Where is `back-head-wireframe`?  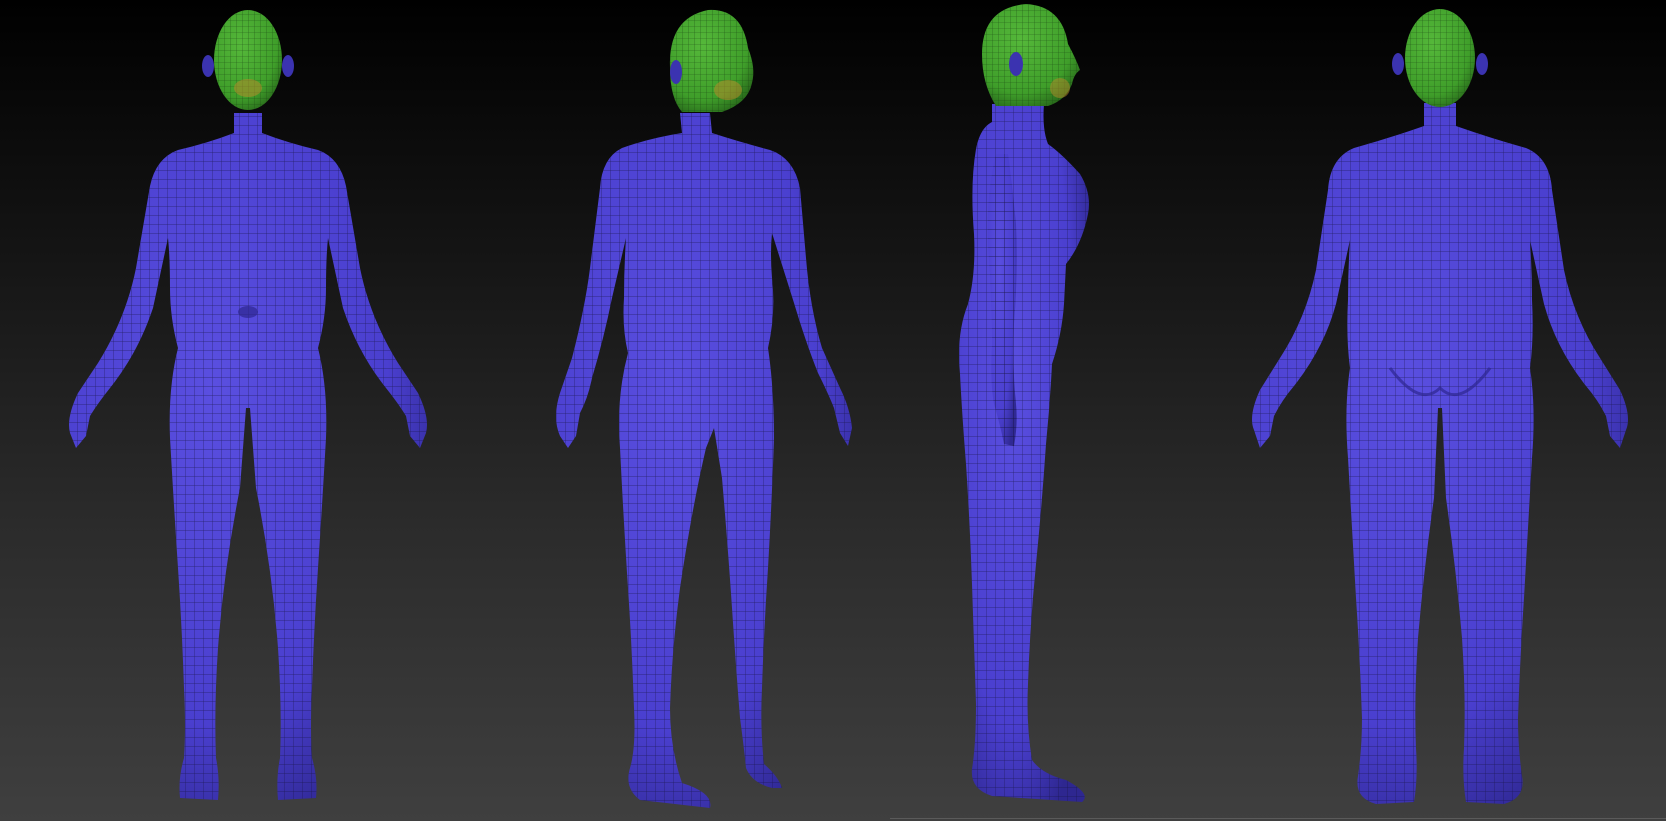
back-head-wireframe is located at coordinates (1440, 58).